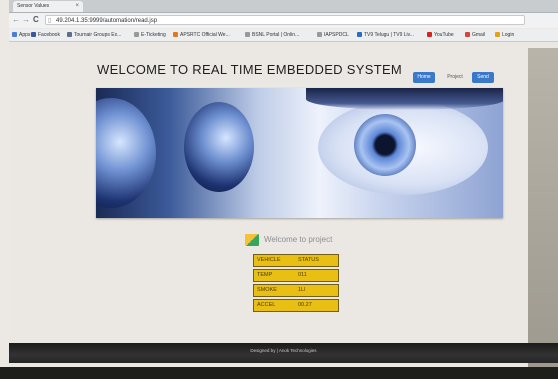 This screenshot has width=558, height=379. I want to click on monitor-bezel-bottom, so click(279, 373).